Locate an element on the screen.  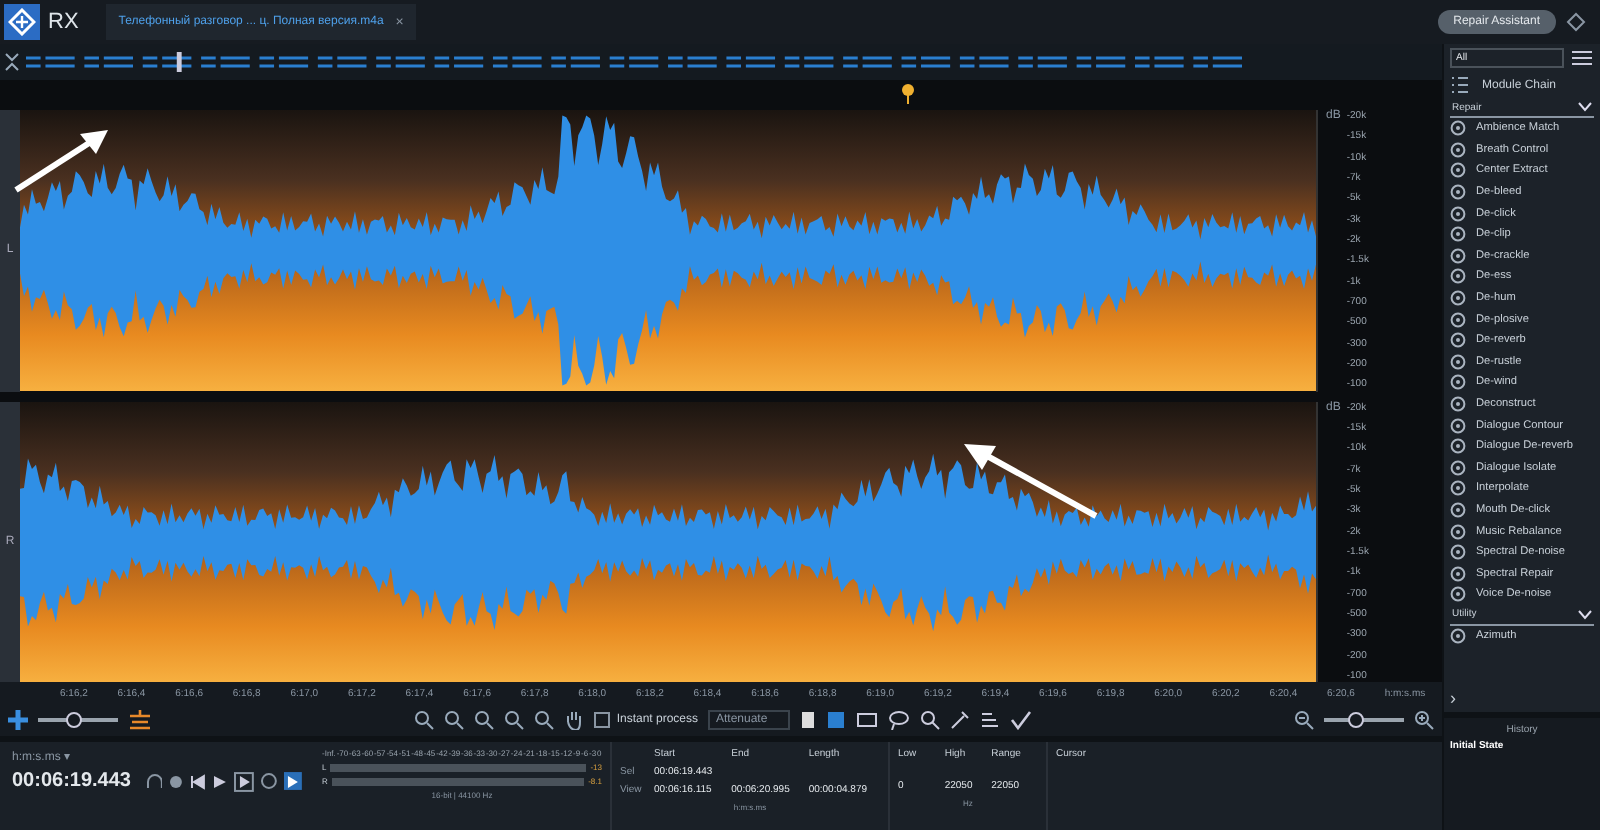
hand-icon is located at coordinates (574, 720).